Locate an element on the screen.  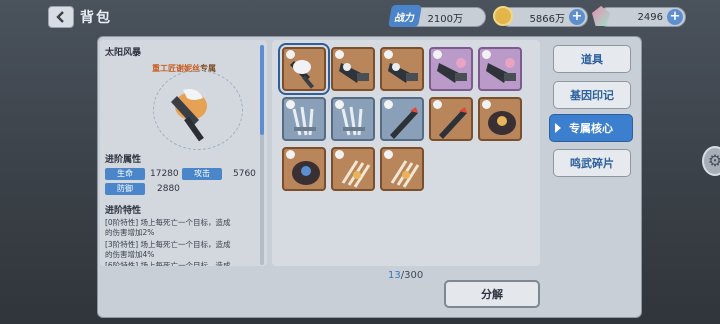
decompose-button: 分解 is located at coordinates (492, 294).